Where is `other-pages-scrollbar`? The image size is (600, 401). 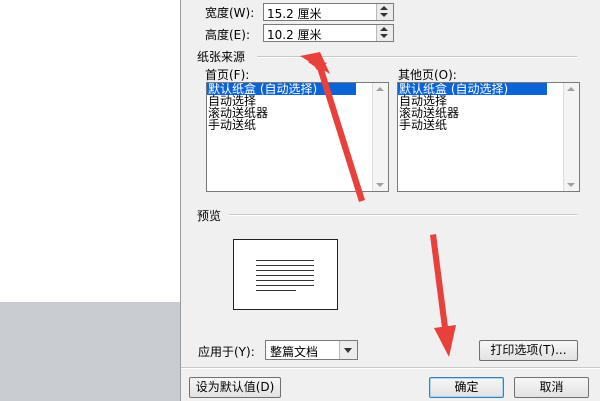 other-pages-scrollbar is located at coordinates (571, 137).